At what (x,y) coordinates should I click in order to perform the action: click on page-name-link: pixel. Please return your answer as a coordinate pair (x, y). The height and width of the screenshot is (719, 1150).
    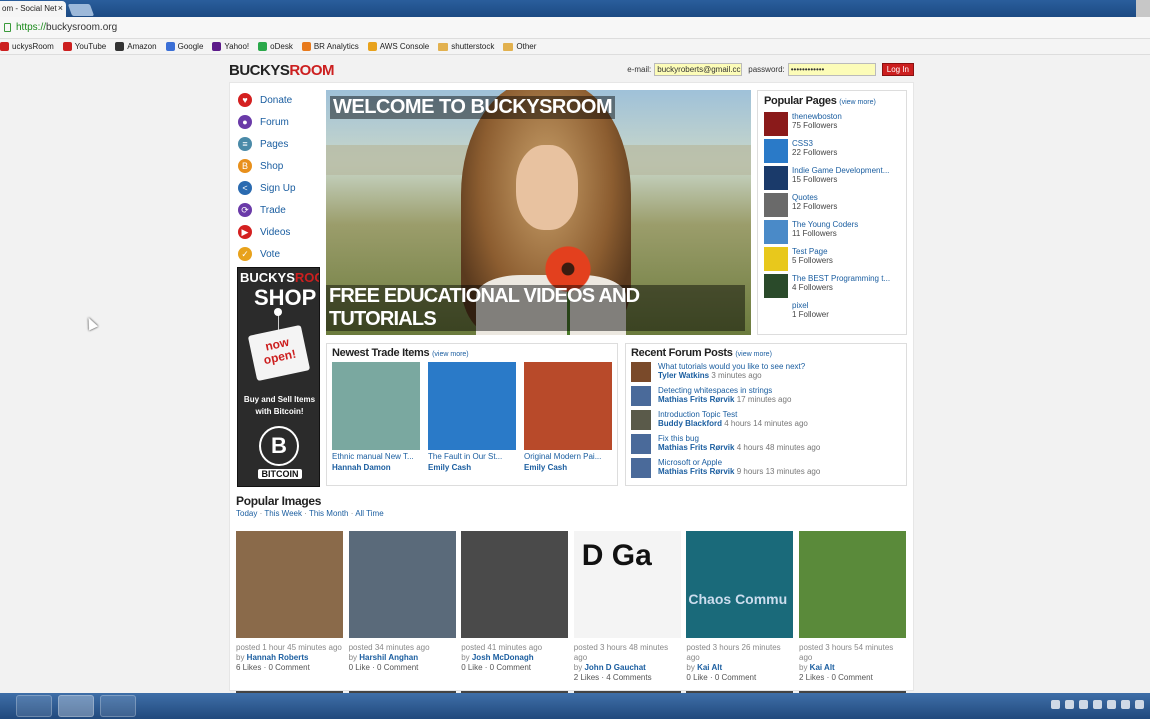
    Looking at the image, I should click on (847, 305).